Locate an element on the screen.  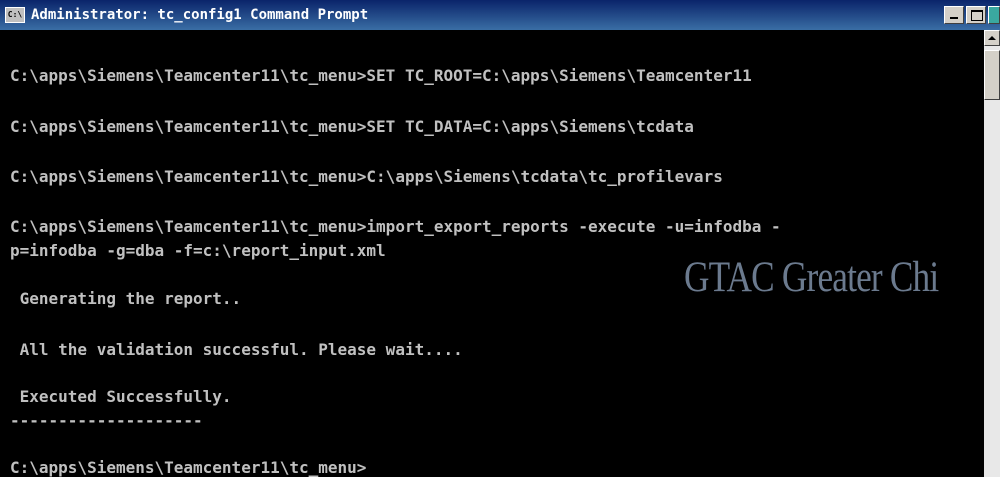
cmd-icon: C:\ is located at coordinates (15, 15).